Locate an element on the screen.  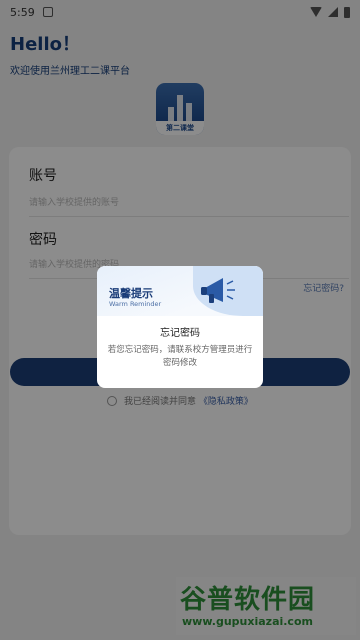
megaphone-icon is located at coordinates (218, 290).